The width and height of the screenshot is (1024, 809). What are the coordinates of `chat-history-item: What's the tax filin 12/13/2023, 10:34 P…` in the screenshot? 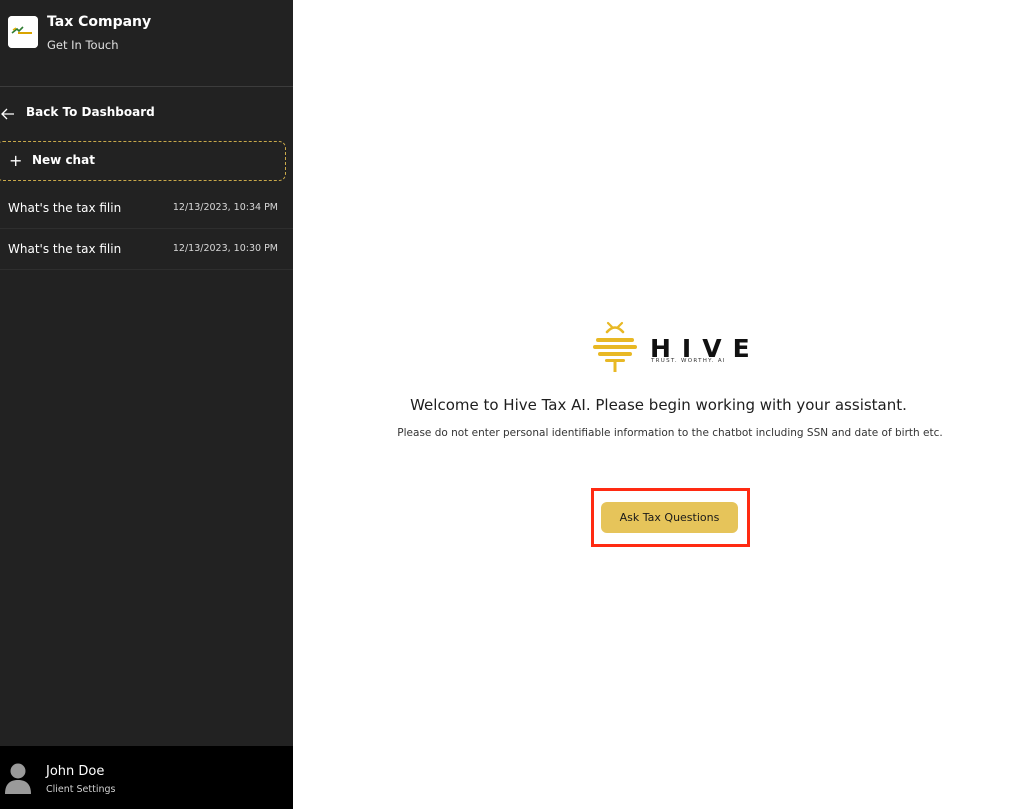 It's located at (146, 209).